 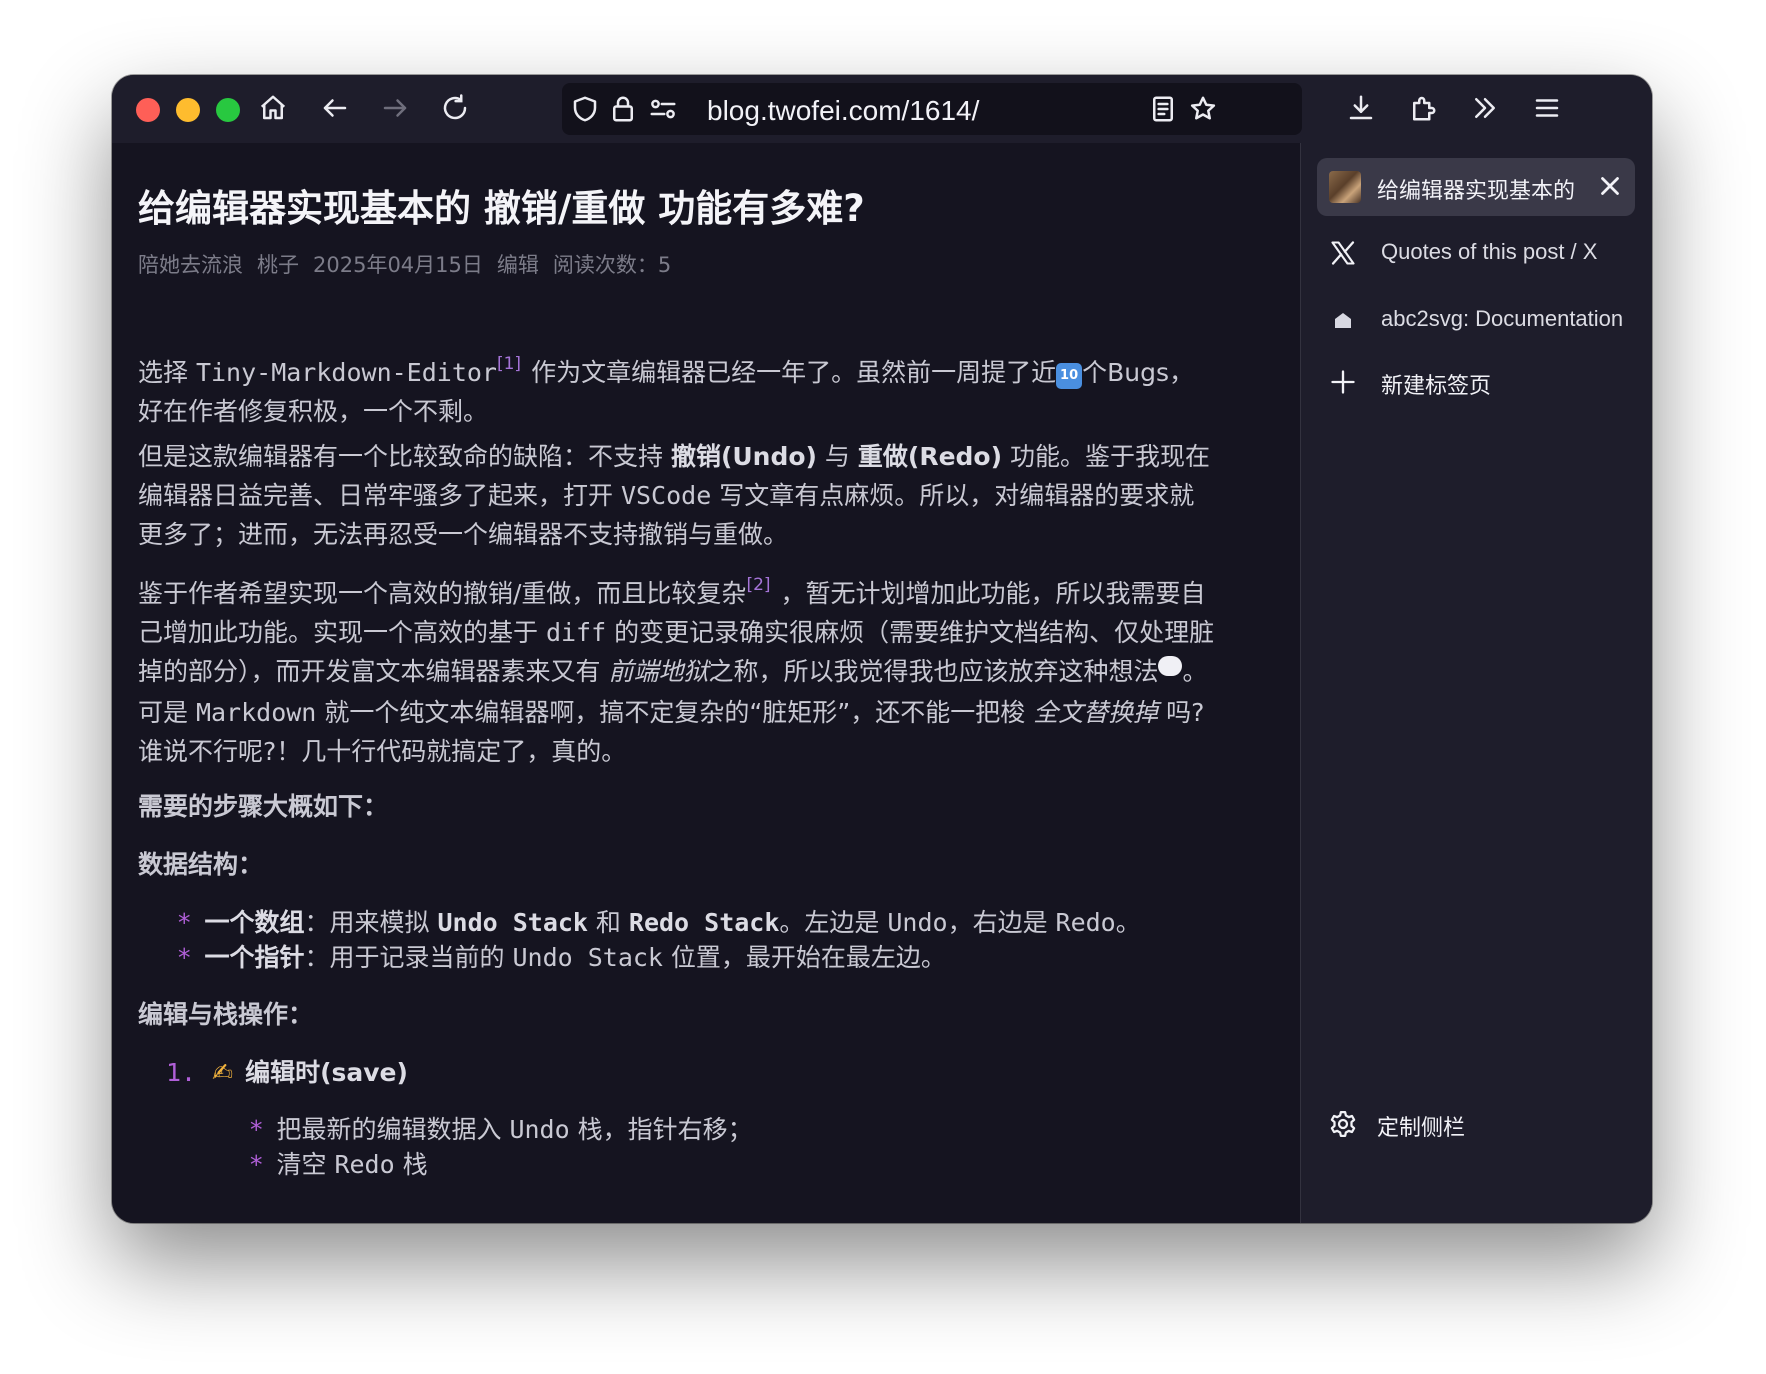 What do you see at coordinates (1482, 322) in the screenshot?
I see `sidebar-tab-abc2svg: abc2svg: Documentation` at bounding box center [1482, 322].